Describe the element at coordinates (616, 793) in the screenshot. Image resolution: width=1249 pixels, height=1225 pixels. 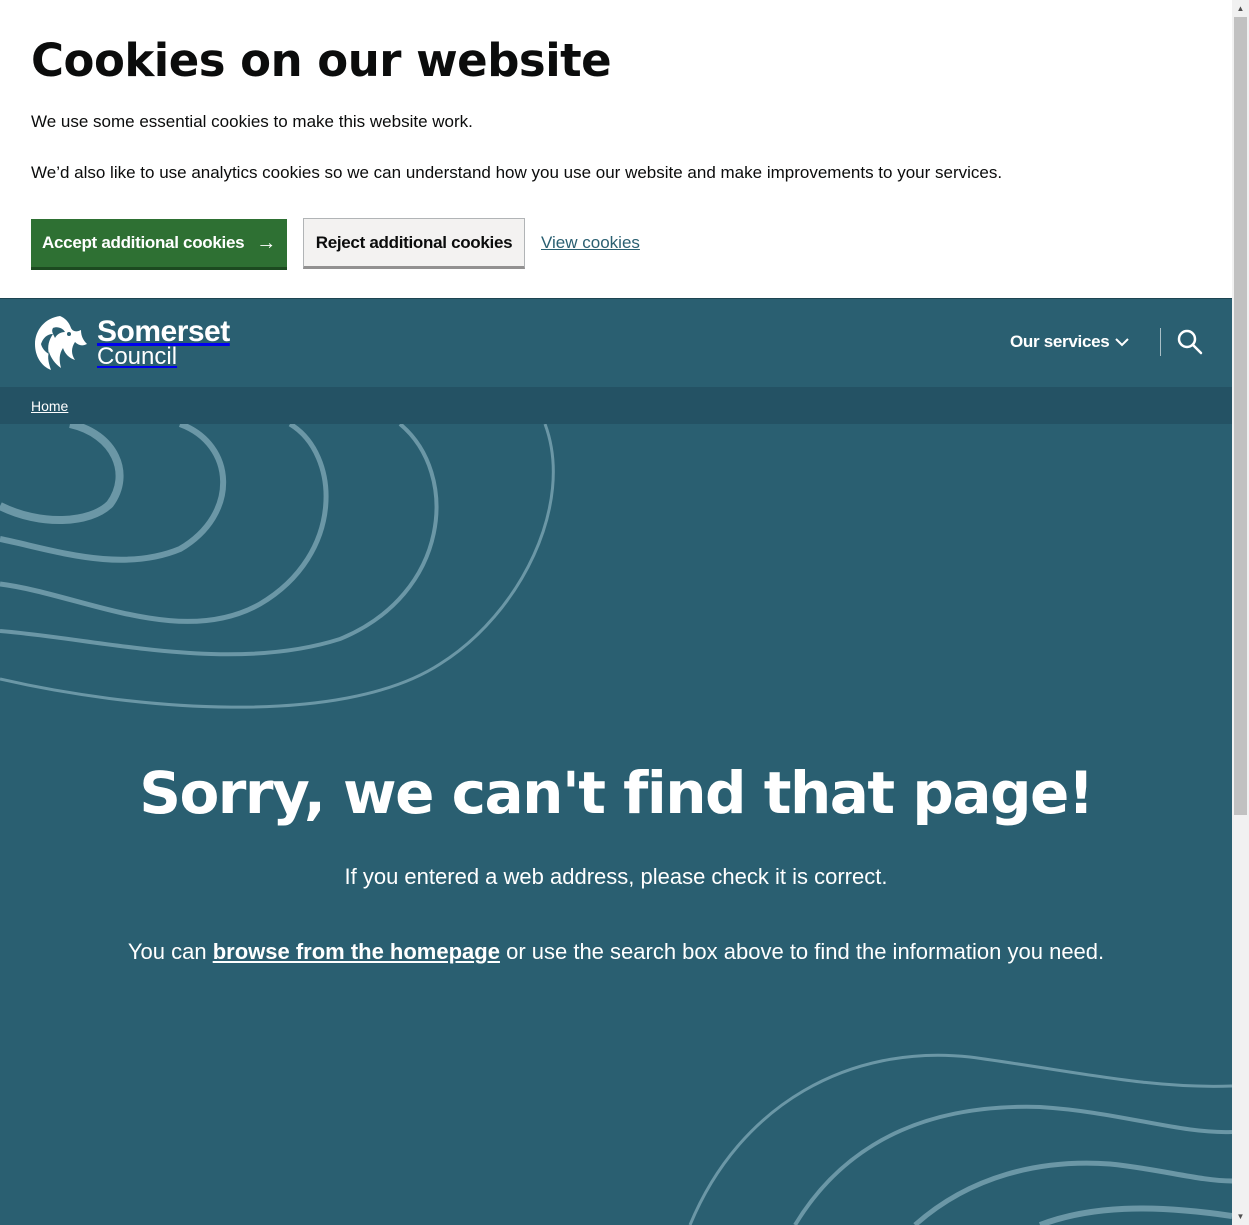
I see `error-page-title: Sorry, we can't find that page!` at that location.